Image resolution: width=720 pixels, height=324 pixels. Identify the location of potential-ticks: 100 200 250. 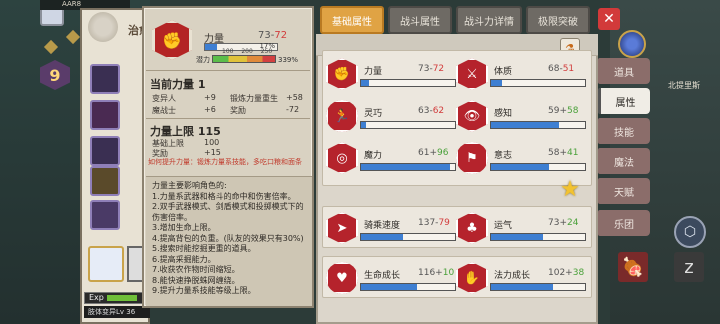
(247, 51).